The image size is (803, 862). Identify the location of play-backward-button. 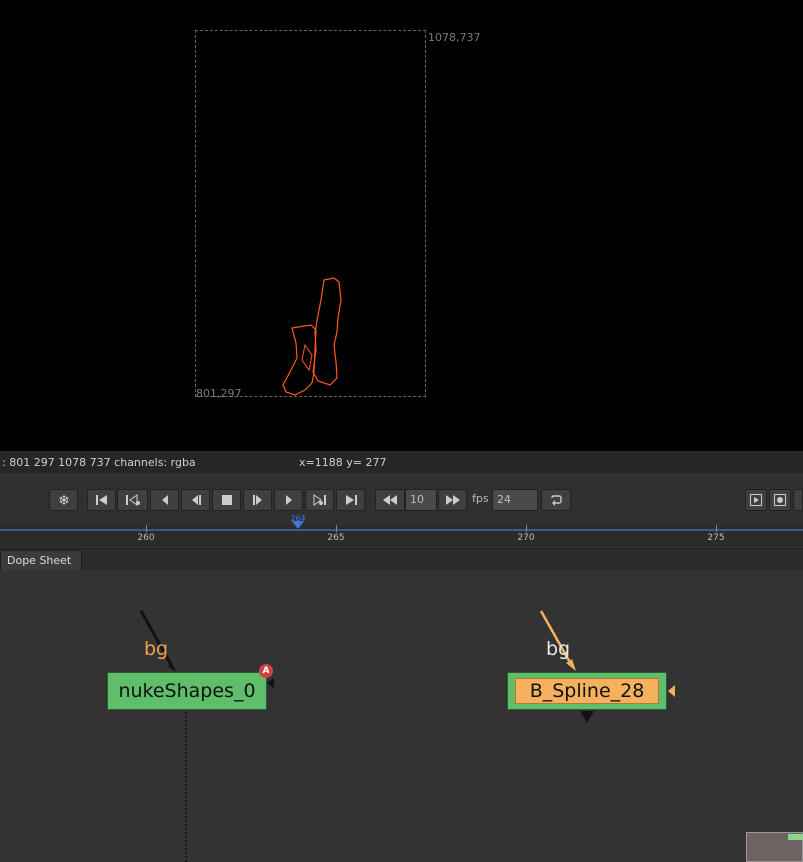
(195, 500).